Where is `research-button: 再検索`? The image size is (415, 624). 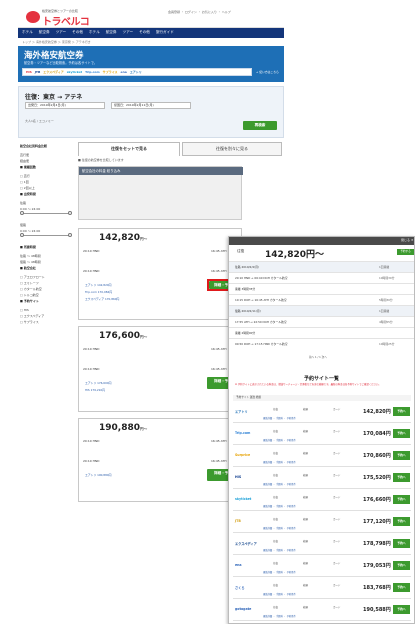 research-button: 再検索 is located at coordinates (260, 125).